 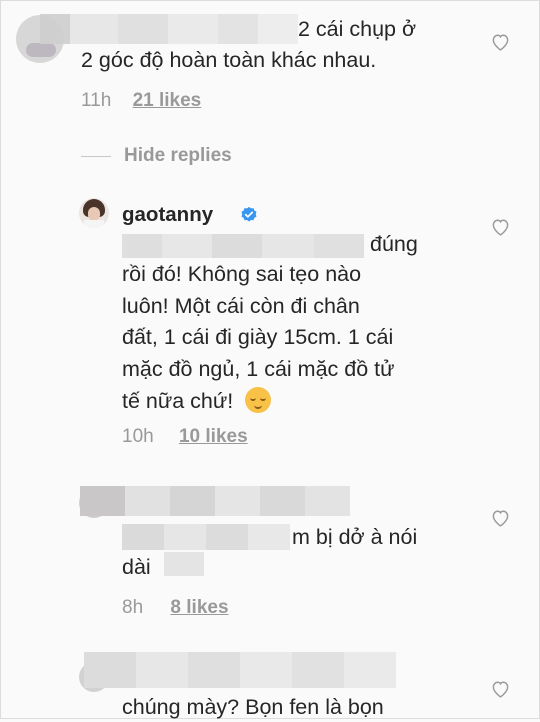 I want to click on username: gaotanny, so click(x=167, y=215).